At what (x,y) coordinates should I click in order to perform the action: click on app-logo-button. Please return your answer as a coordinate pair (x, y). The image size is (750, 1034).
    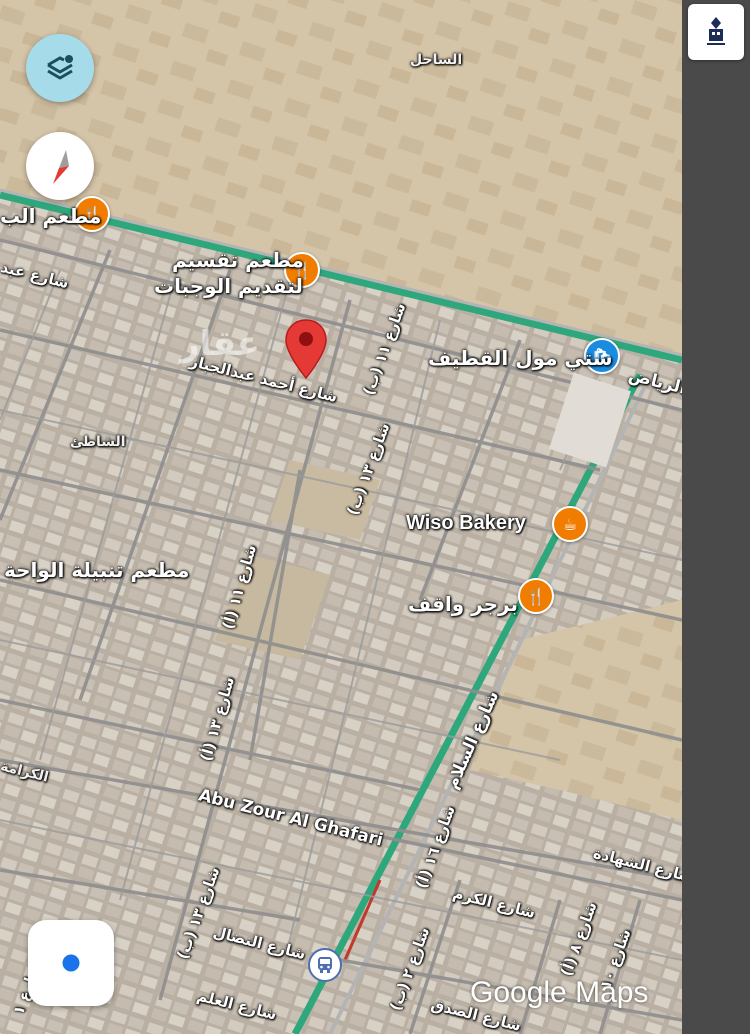
    Looking at the image, I should click on (716, 32).